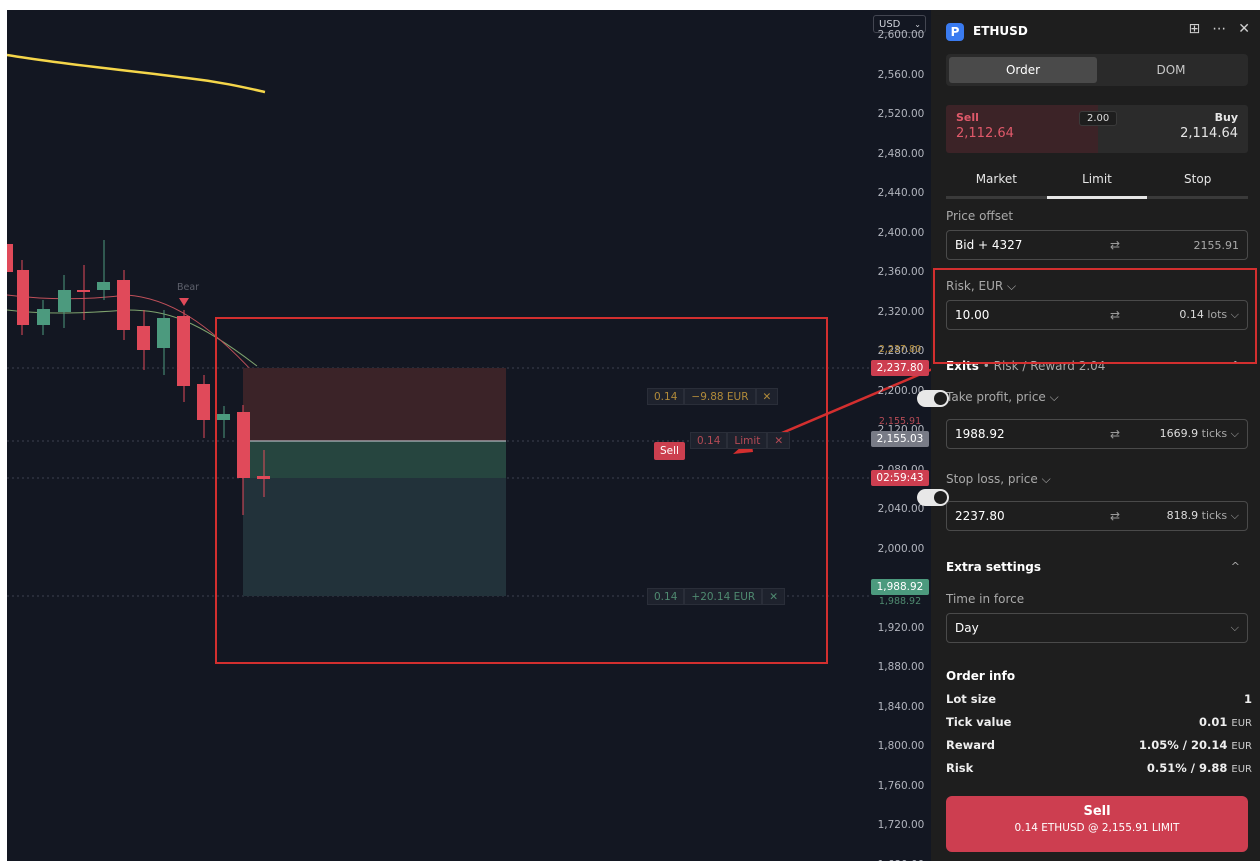 The width and height of the screenshot is (1260, 861). What do you see at coordinates (901, 272) in the screenshot?
I see `price-axis-label: 2,360.00` at bounding box center [901, 272].